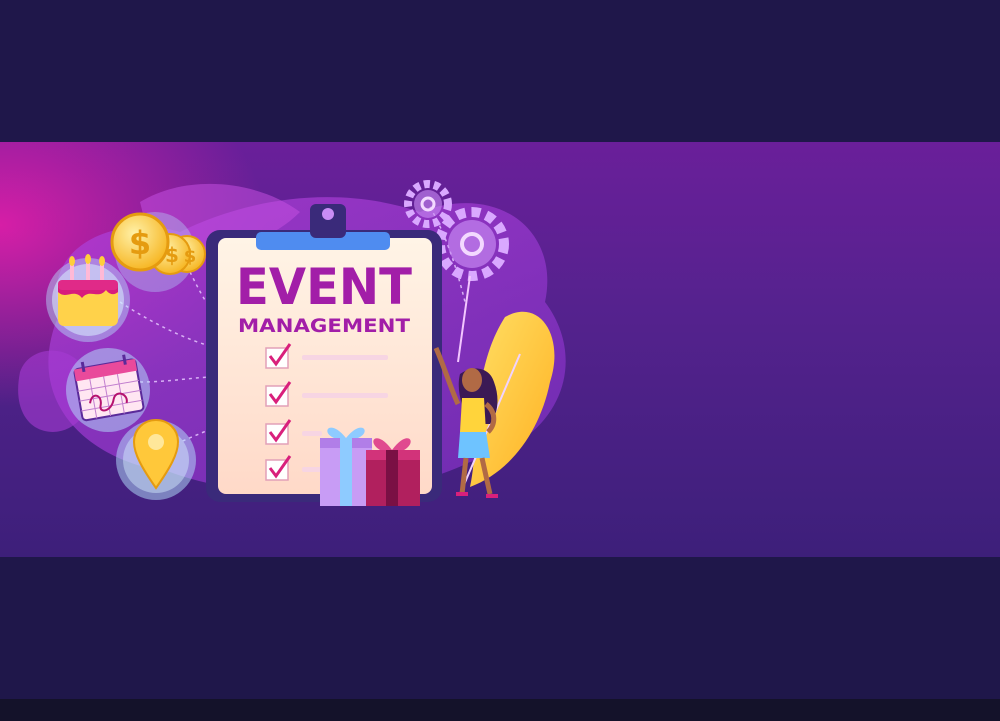 The height and width of the screenshot is (721, 1000). I want to click on calendar-icon, so click(108, 390).